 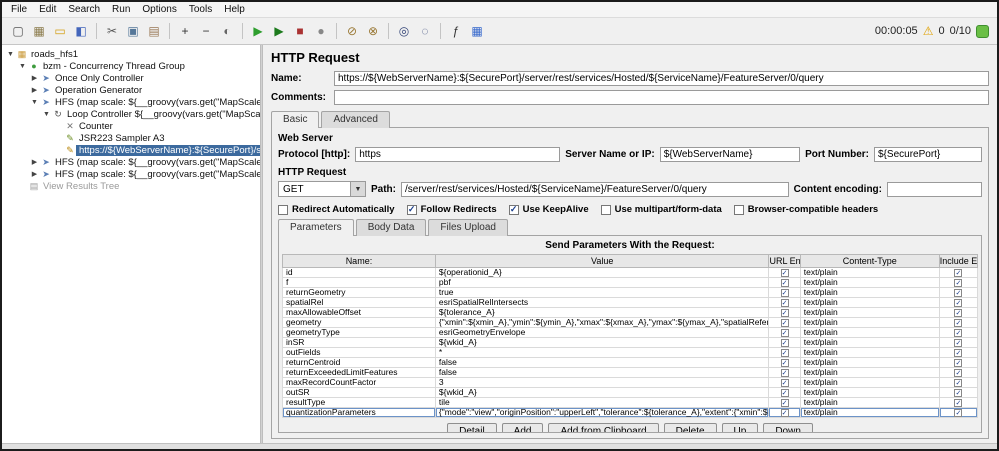 I want to click on menu-run: Run, so click(x=121, y=9).